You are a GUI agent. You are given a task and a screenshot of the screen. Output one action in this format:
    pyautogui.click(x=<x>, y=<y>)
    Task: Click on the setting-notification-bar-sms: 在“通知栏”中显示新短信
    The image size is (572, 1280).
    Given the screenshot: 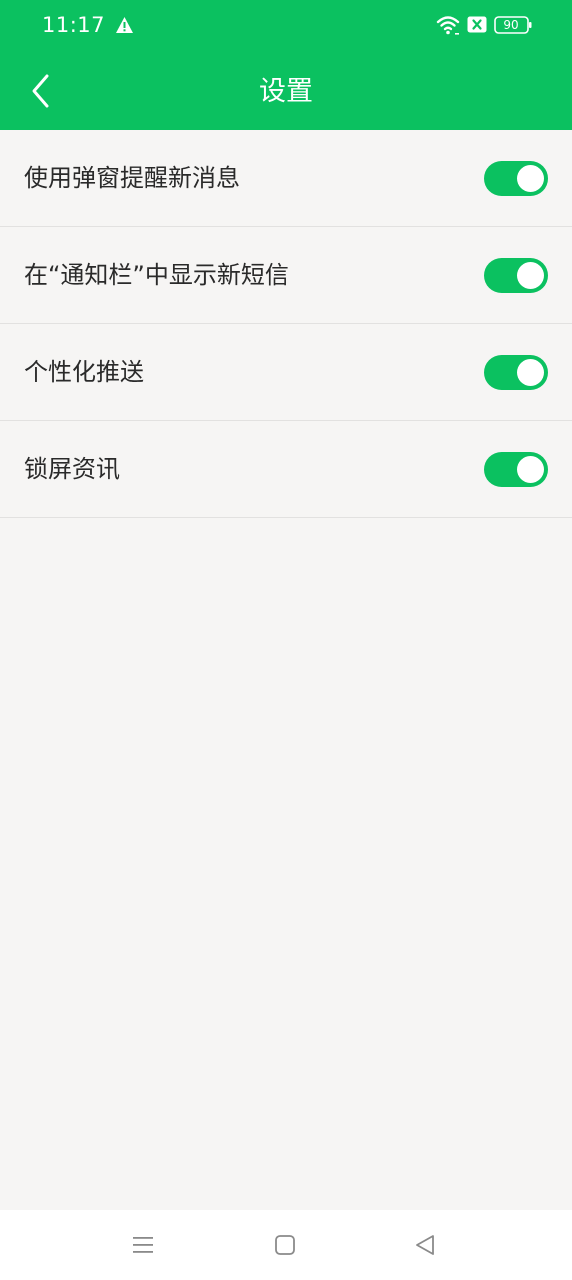 What is the action you would take?
    pyautogui.click(x=286, y=275)
    